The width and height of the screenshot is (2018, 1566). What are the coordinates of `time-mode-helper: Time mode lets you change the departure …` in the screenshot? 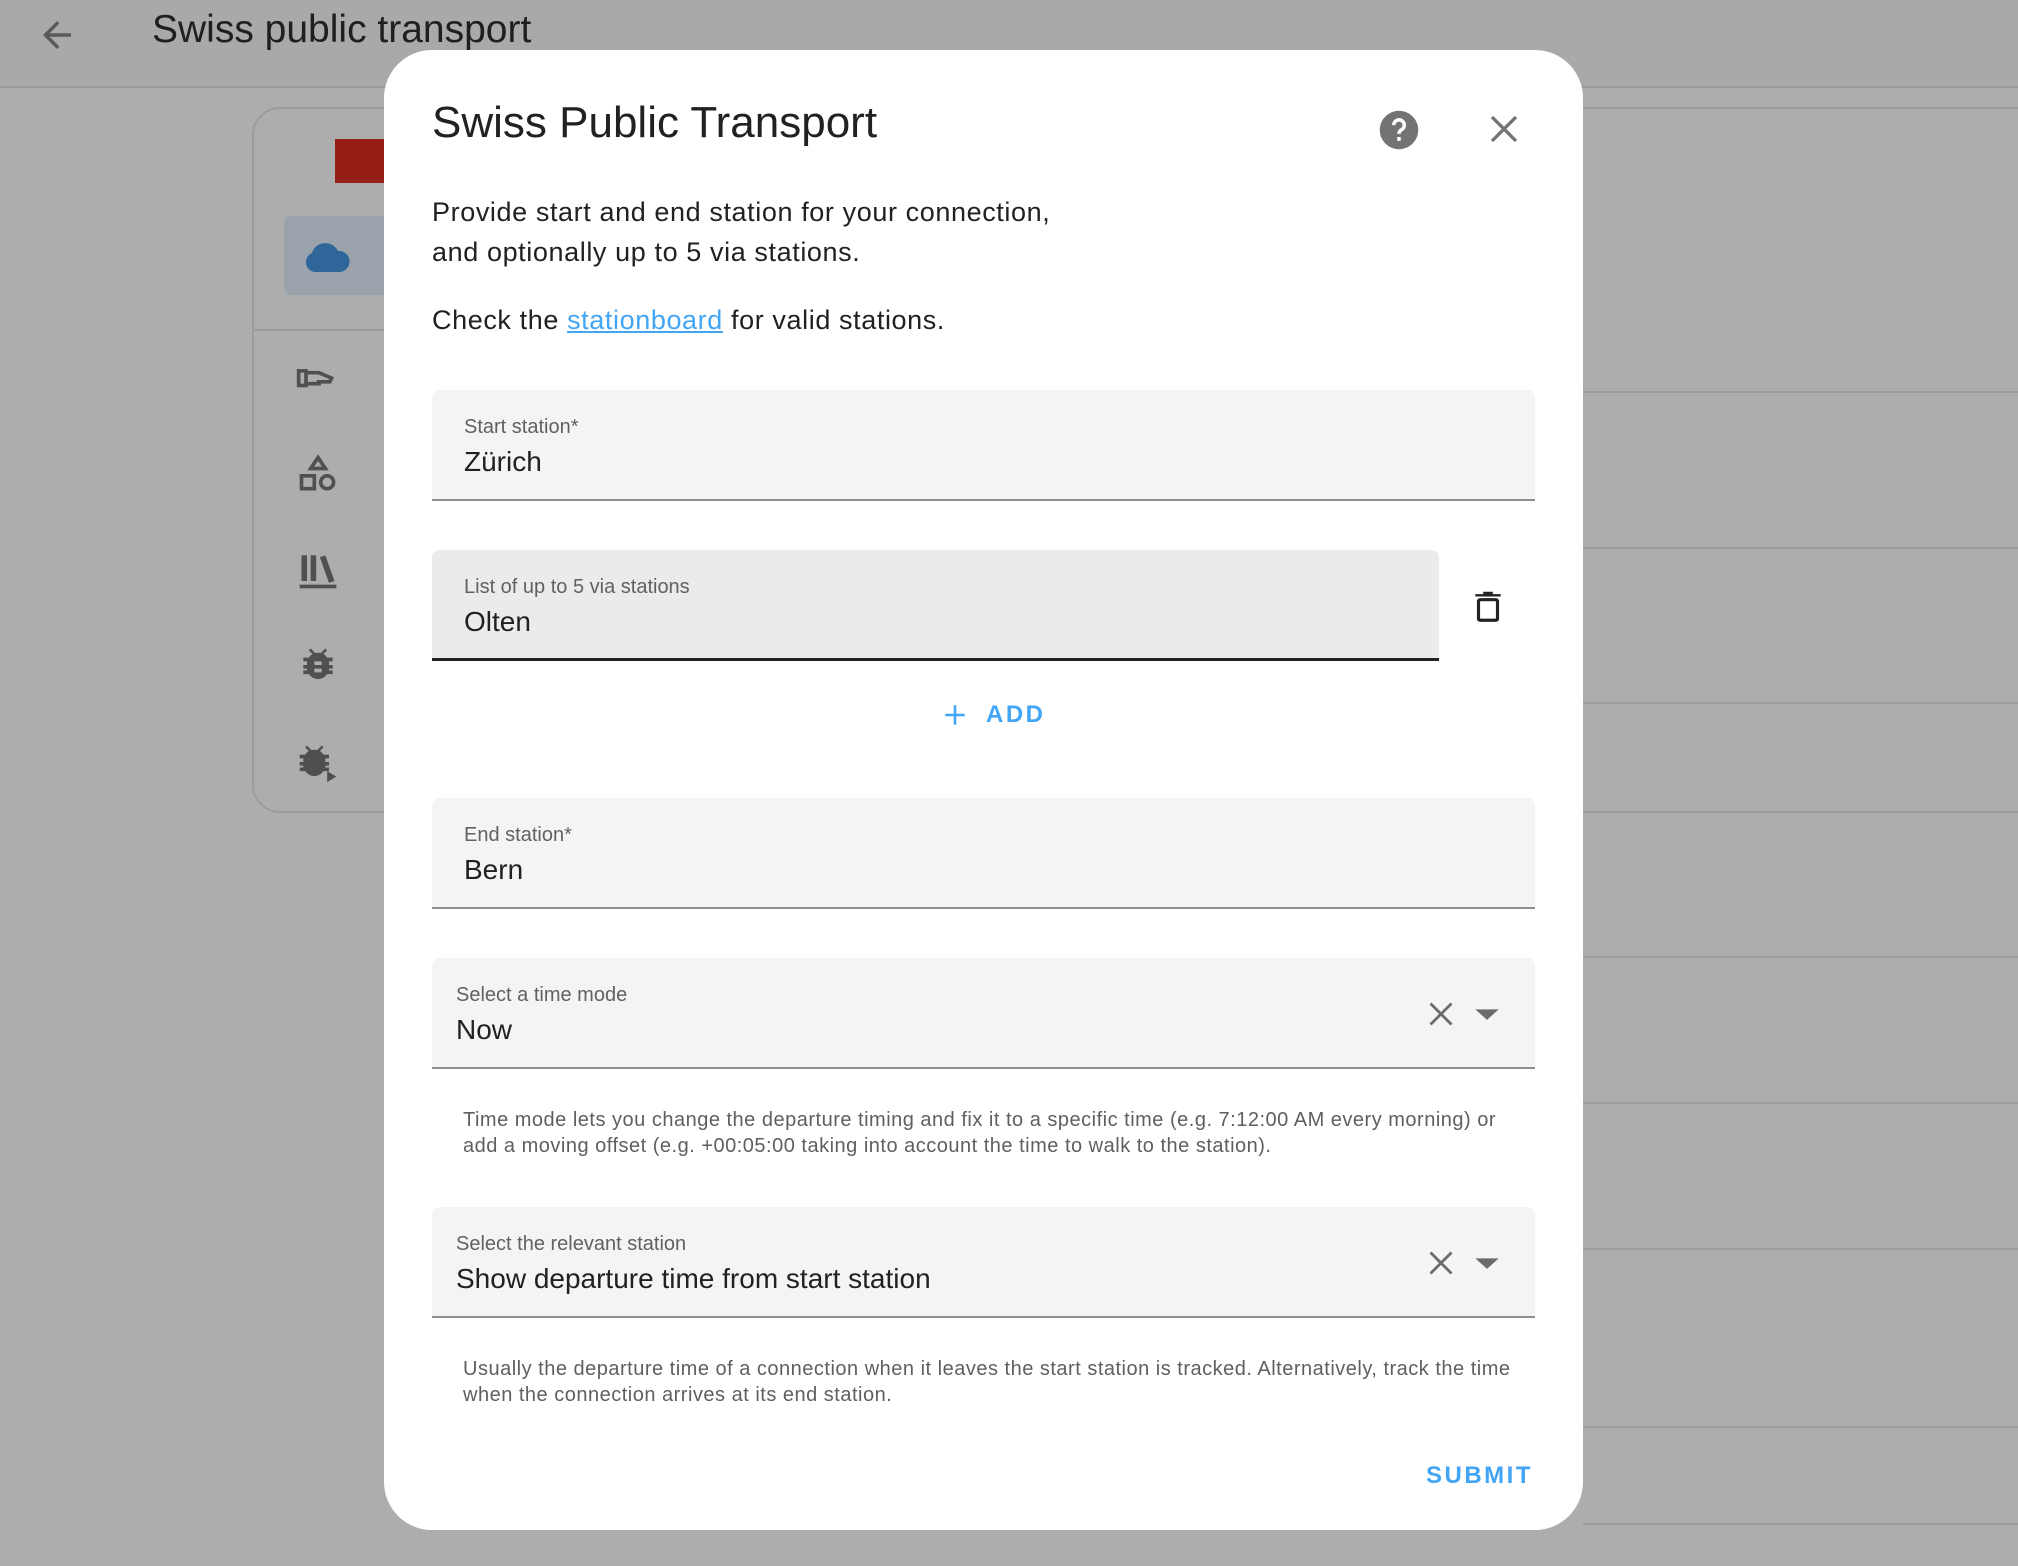 It's located at (980, 1133).